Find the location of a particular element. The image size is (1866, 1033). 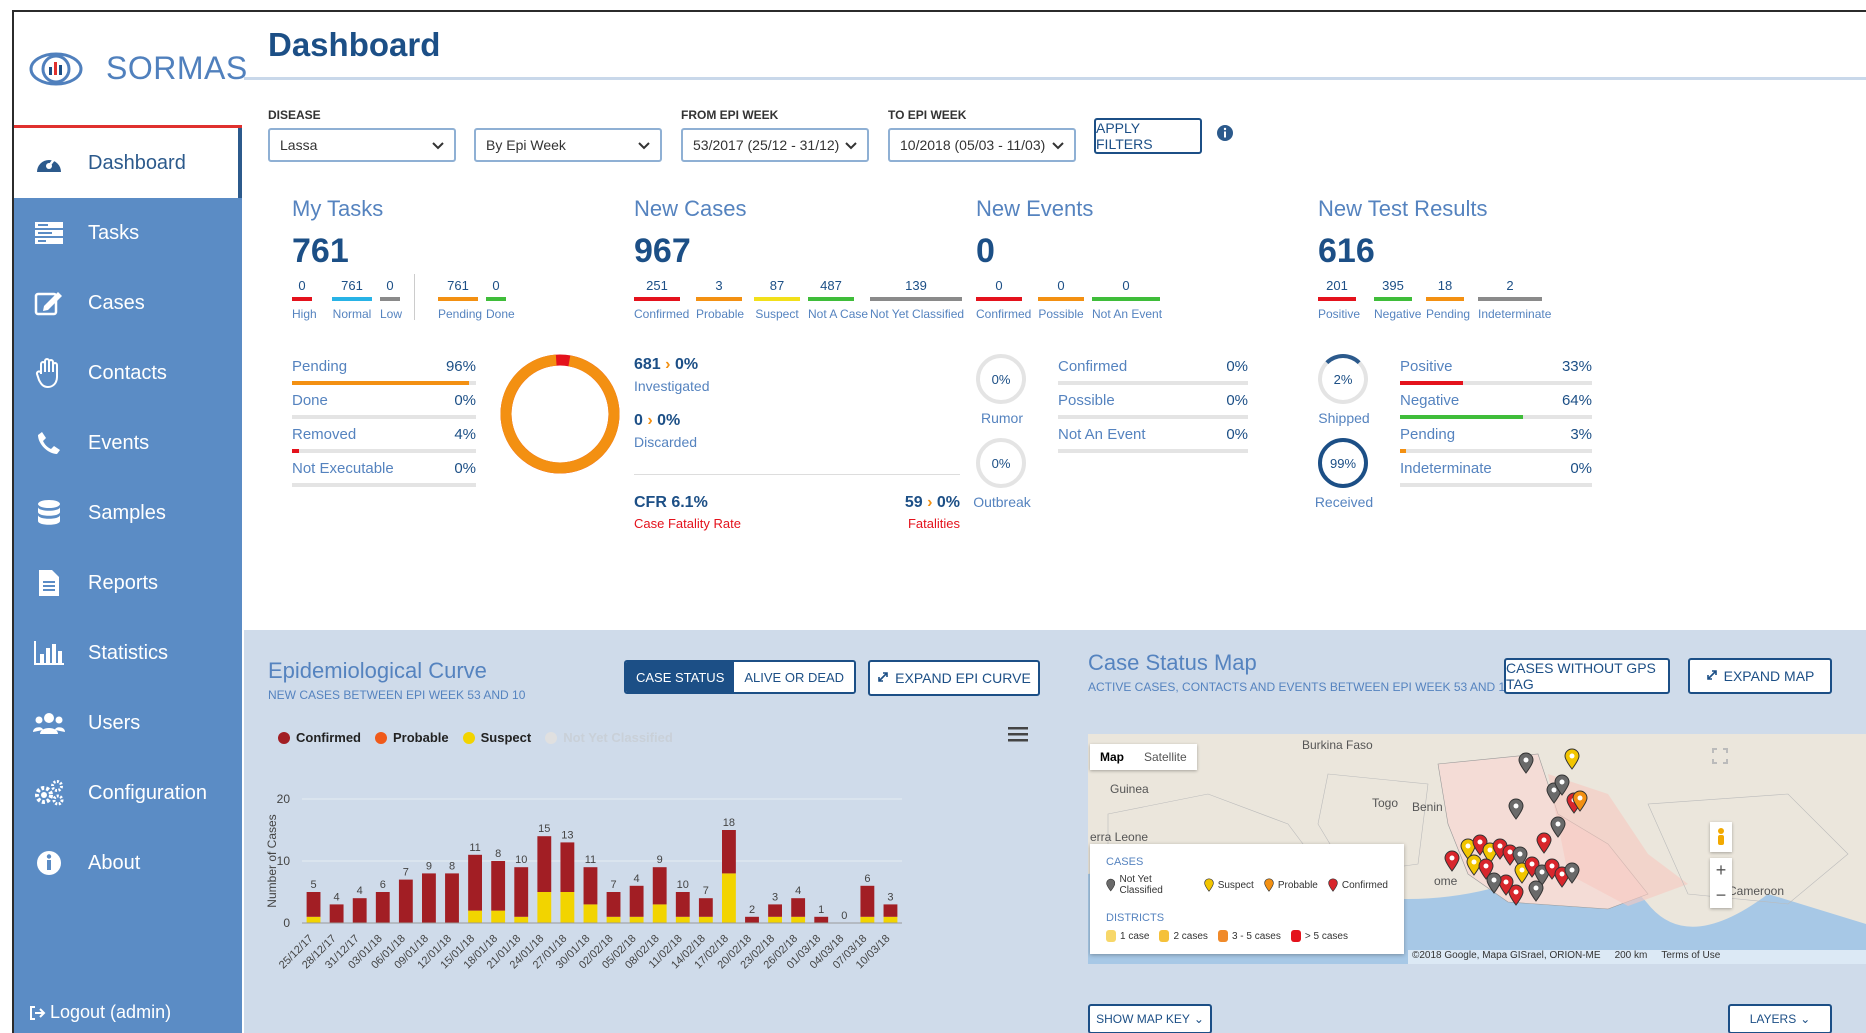

discarded-percent: 0% is located at coordinates (669, 420).